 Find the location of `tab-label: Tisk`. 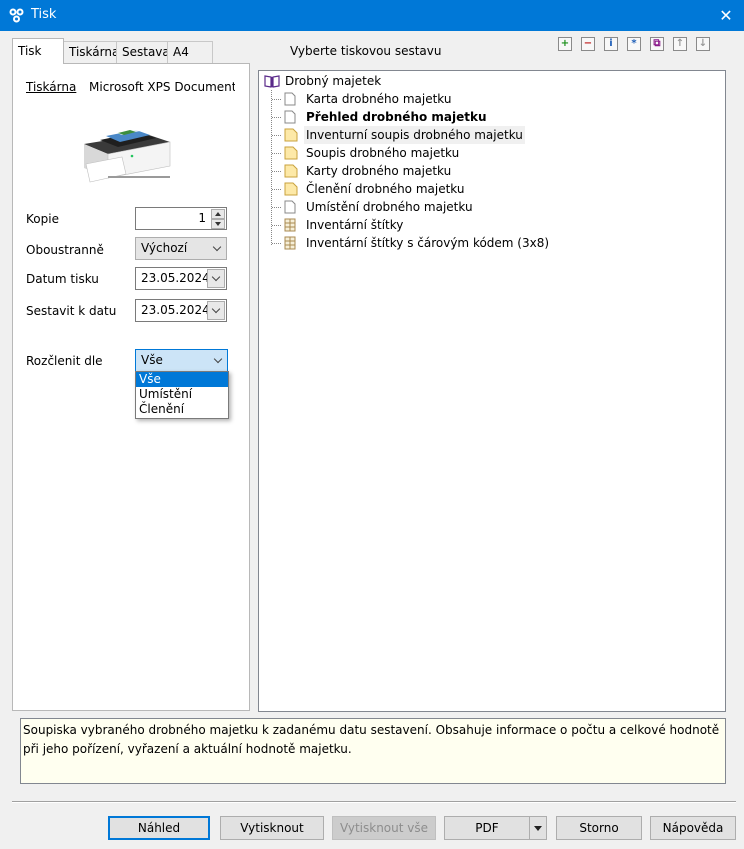

tab-label: Tisk is located at coordinates (30, 51).